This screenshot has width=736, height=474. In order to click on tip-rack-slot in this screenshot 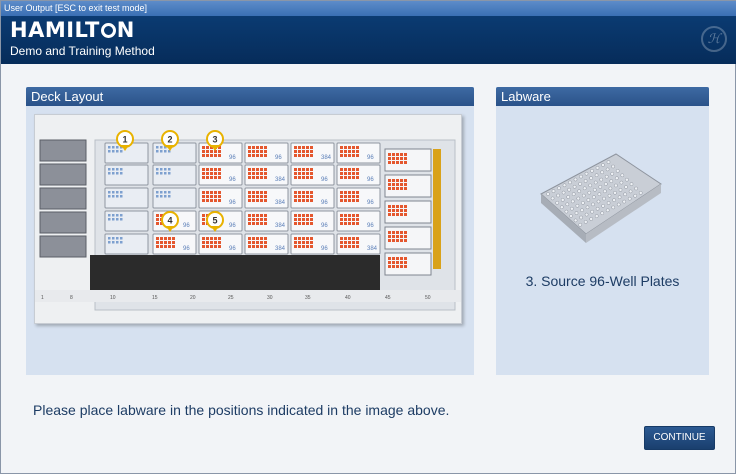, I will do `click(126, 175)`.